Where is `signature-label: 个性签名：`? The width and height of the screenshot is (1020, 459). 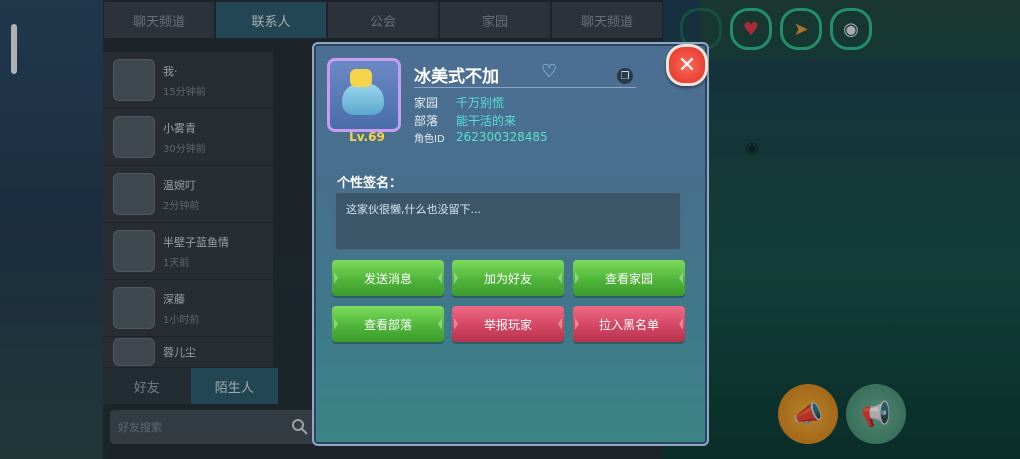 signature-label: 个性签名： is located at coordinates (370, 183).